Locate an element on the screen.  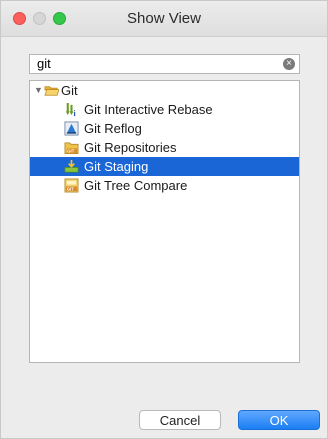
repositories-icon: GIT is located at coordinates (71, 148).